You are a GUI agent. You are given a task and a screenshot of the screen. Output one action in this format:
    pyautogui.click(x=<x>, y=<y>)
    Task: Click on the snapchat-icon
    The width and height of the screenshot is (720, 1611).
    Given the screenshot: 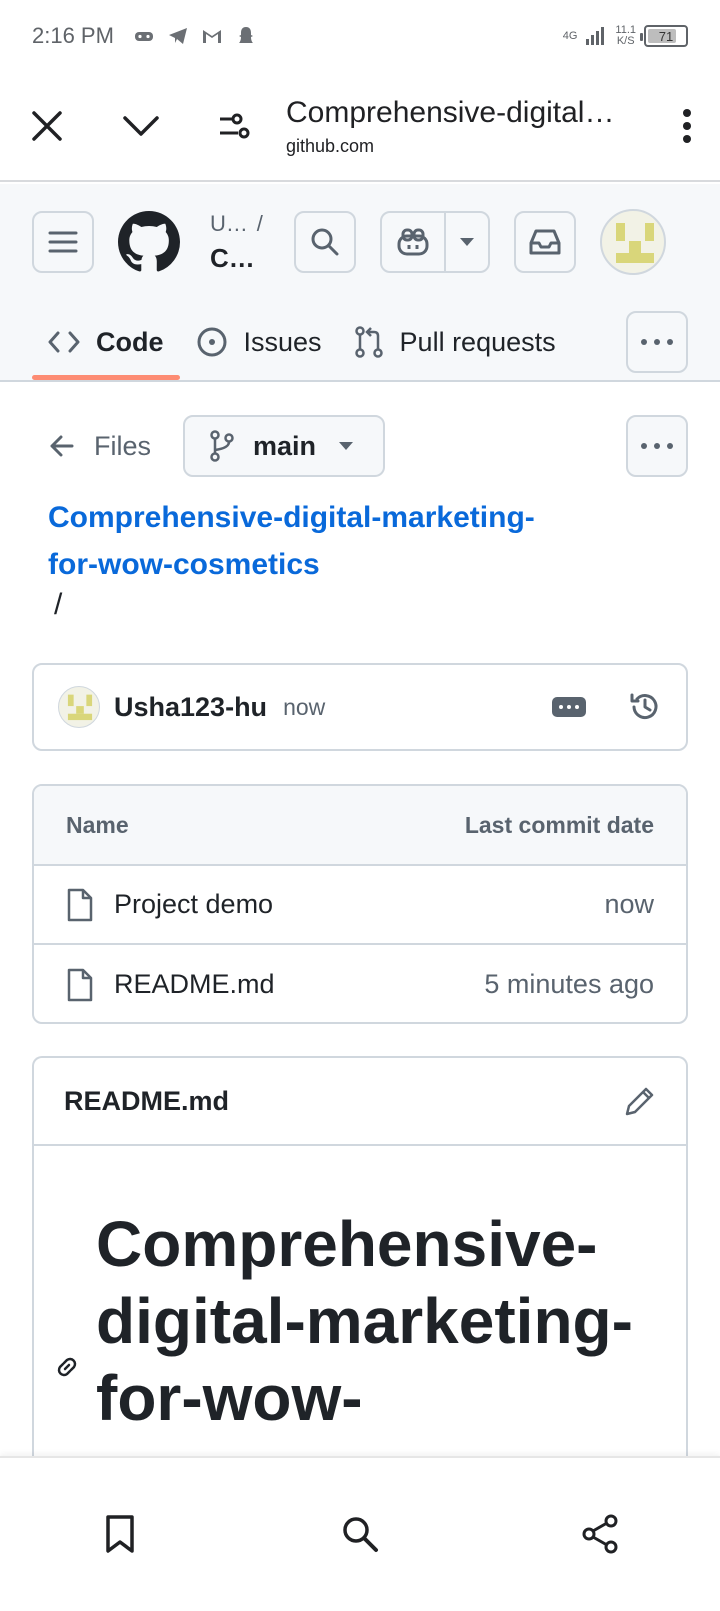 What is the action you would take?
    pyautogui.click(x=245, y=35)
    